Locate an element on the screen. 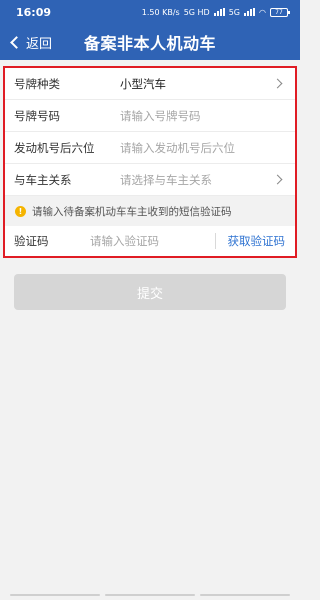 This screenshot has width=320, height=600. status-bar: 16:09 1.50 KB/s 5G HD 5G ◠ 77 is located at coordinates (150, 12).